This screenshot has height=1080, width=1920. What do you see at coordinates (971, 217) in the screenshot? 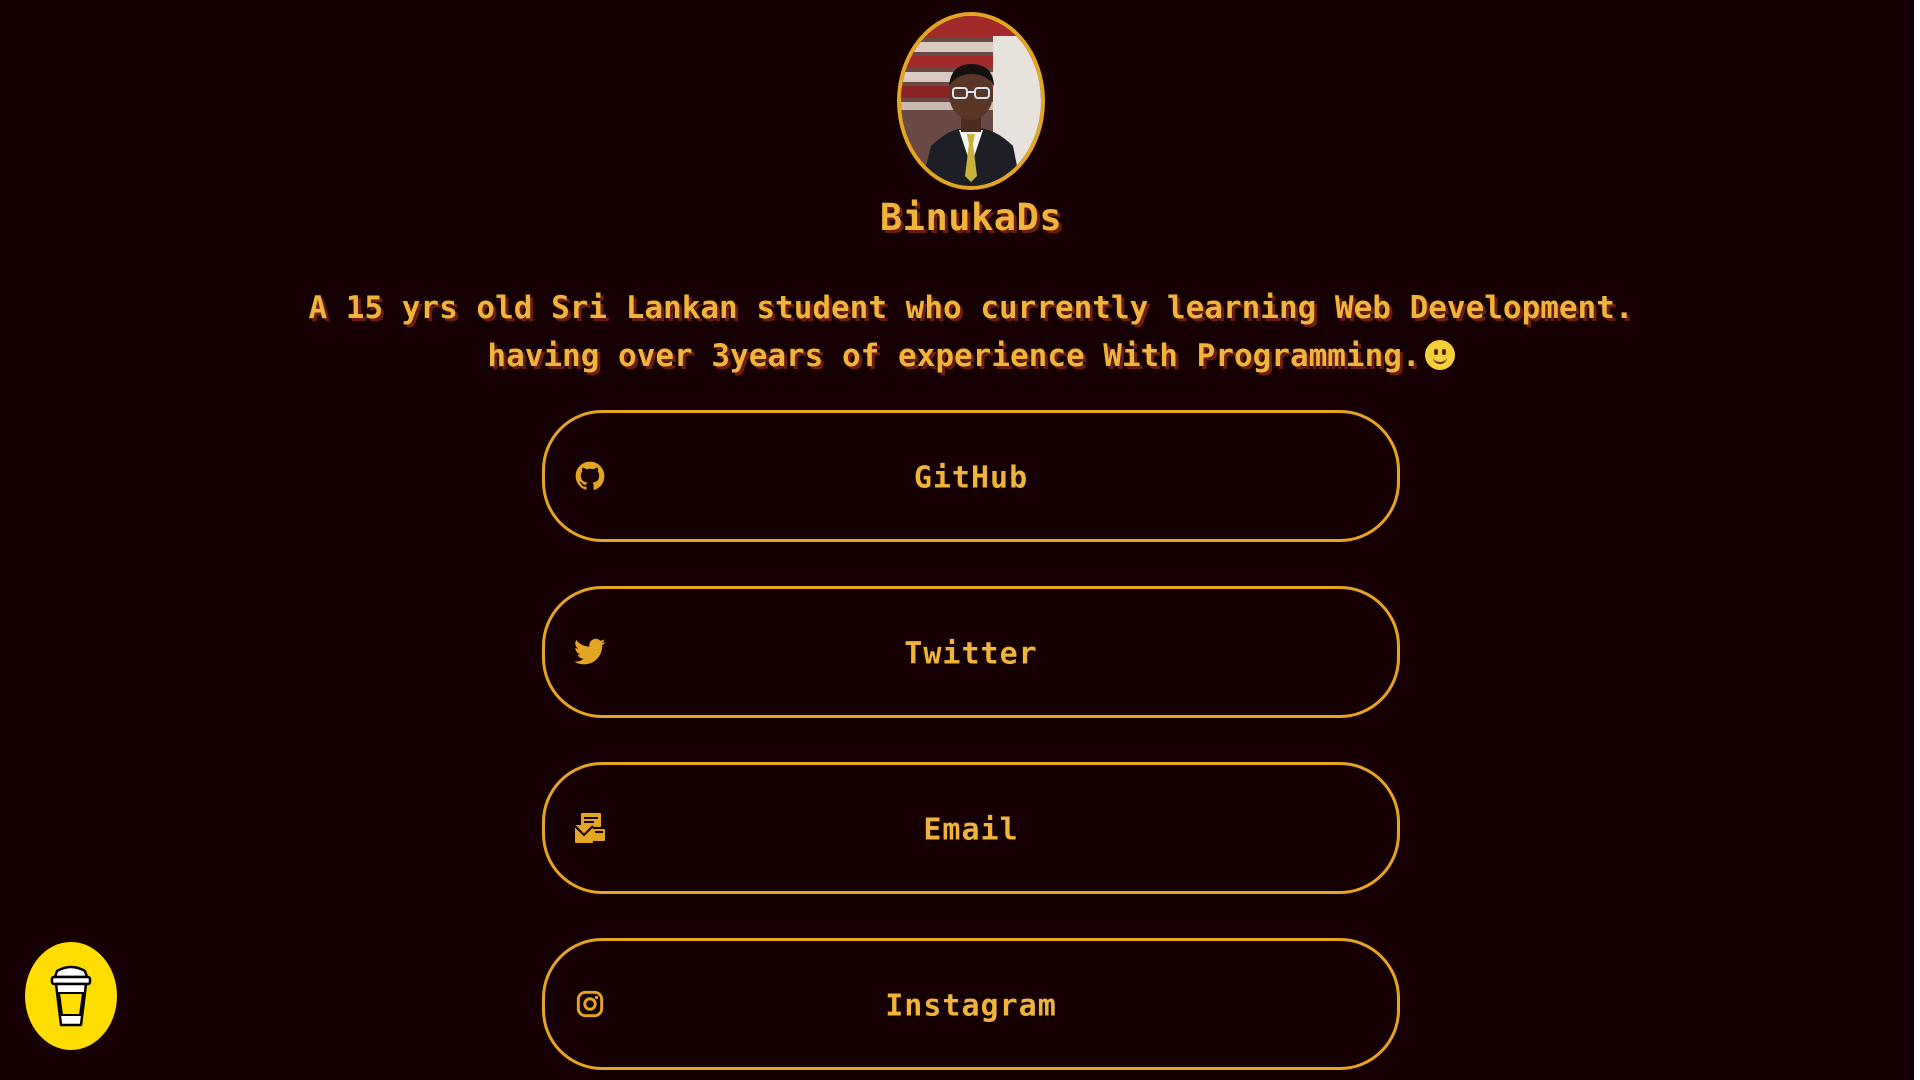
I see `username: BinukaDs` at bounding box center [971, 217].